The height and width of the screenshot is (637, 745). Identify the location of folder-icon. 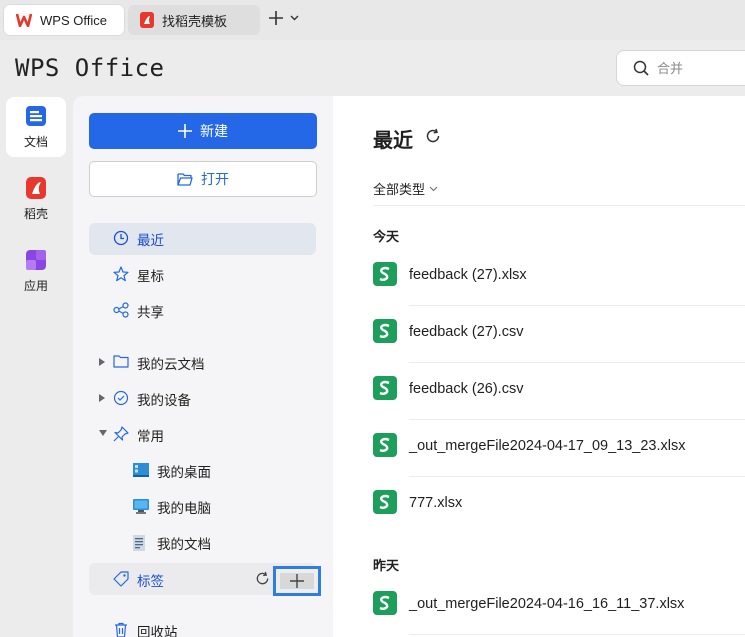
(121, 361).